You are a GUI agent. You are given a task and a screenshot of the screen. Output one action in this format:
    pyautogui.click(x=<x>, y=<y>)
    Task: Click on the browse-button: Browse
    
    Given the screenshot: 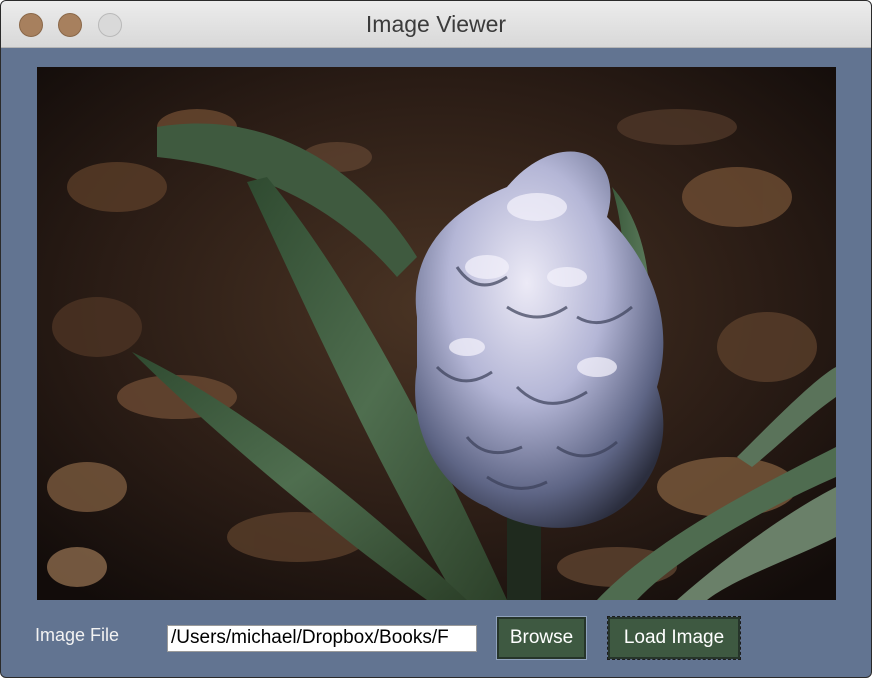 What is the action you would take?
    pyautogui.click(x=541, y=638)
    